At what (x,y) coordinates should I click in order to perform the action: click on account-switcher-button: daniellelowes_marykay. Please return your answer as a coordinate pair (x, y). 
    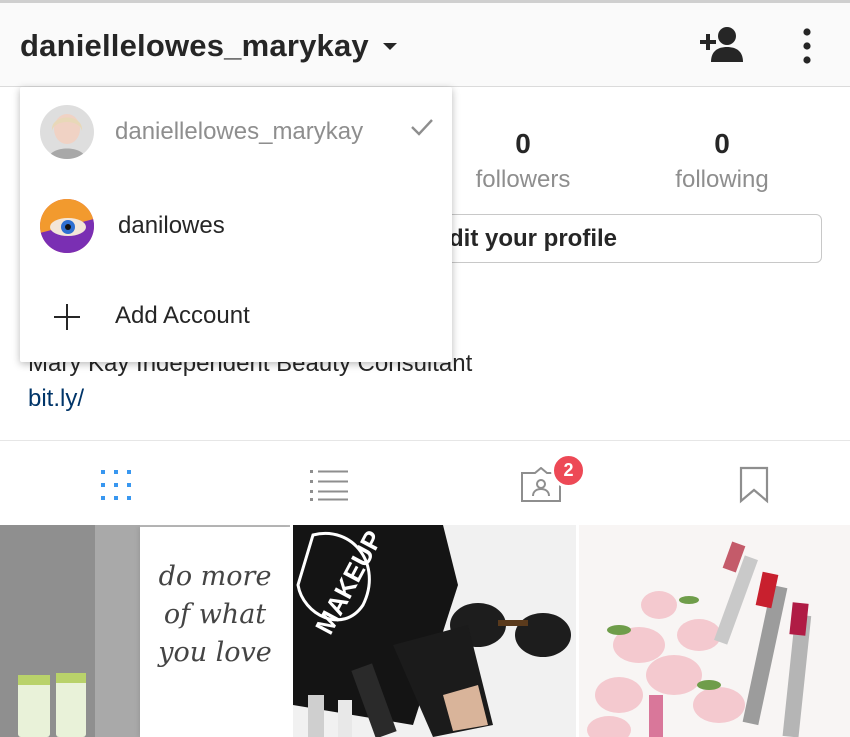
    Looking at the image, I should click on (208, 46).